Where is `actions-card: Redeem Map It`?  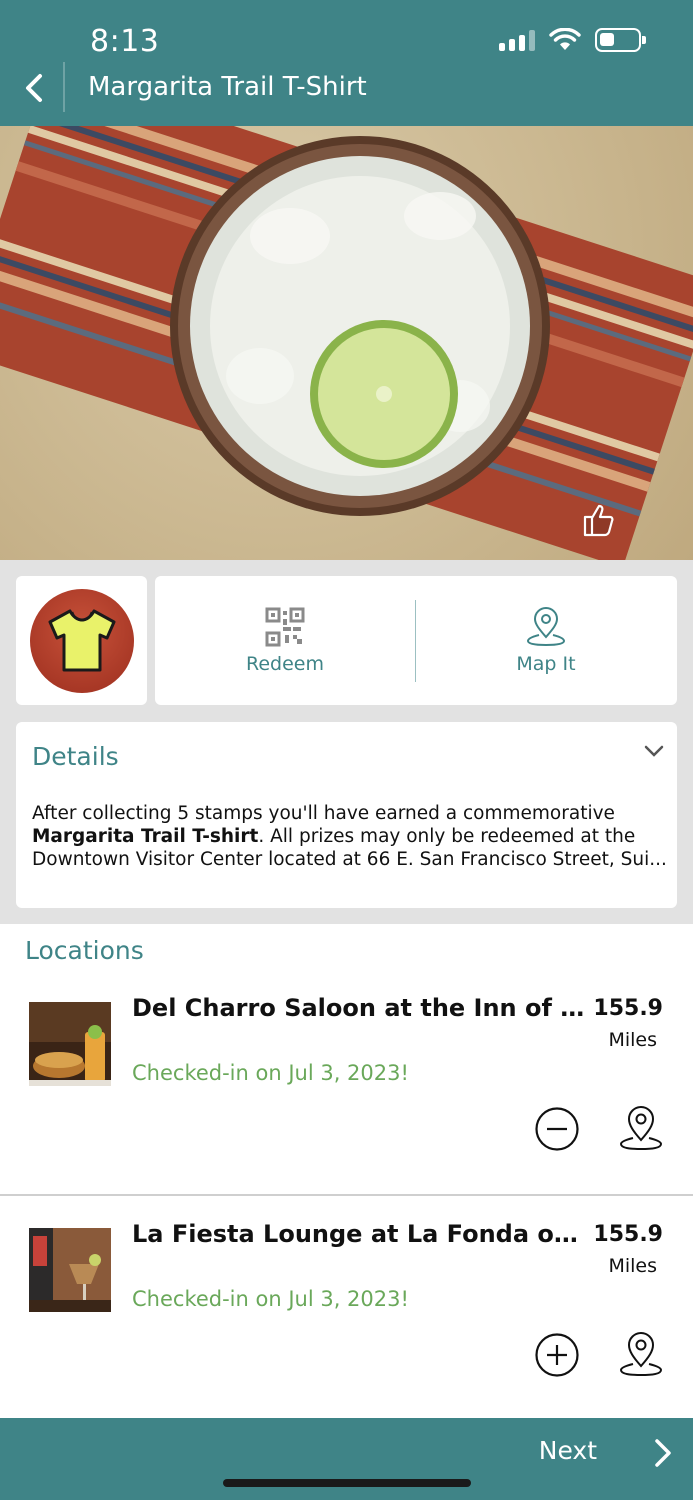 actions-card: Redeem Map It is located at coordinates (416, 640).